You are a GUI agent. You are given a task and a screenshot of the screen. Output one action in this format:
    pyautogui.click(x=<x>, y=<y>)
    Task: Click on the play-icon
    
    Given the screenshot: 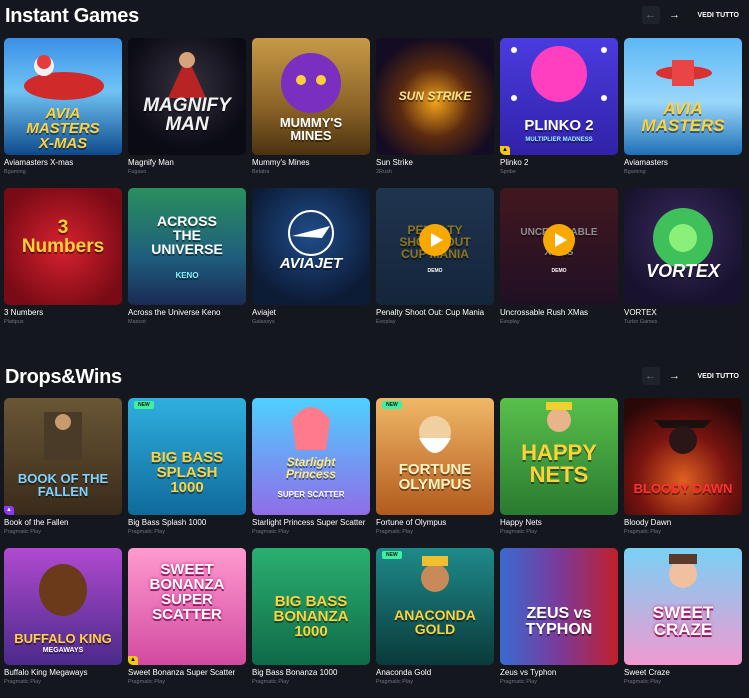 What is the action you would take?
    pyautogui.click(x=436, y=240)
    